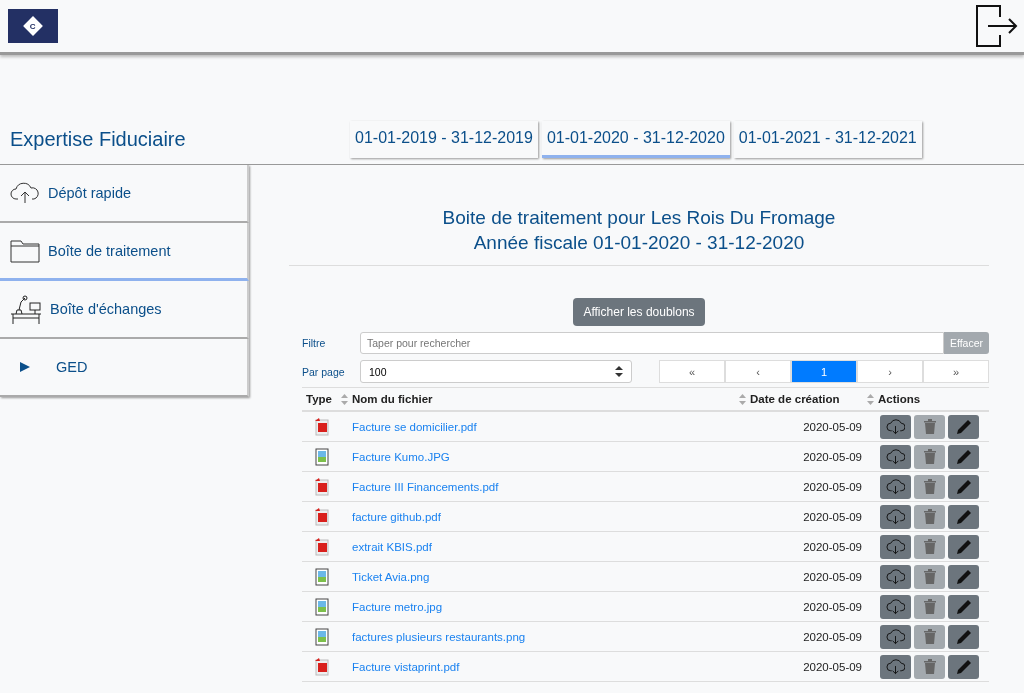  What do you see at coordinates (692, 371) in the screenshot?
I see `page-button: «` at bounding box center [692, 371].